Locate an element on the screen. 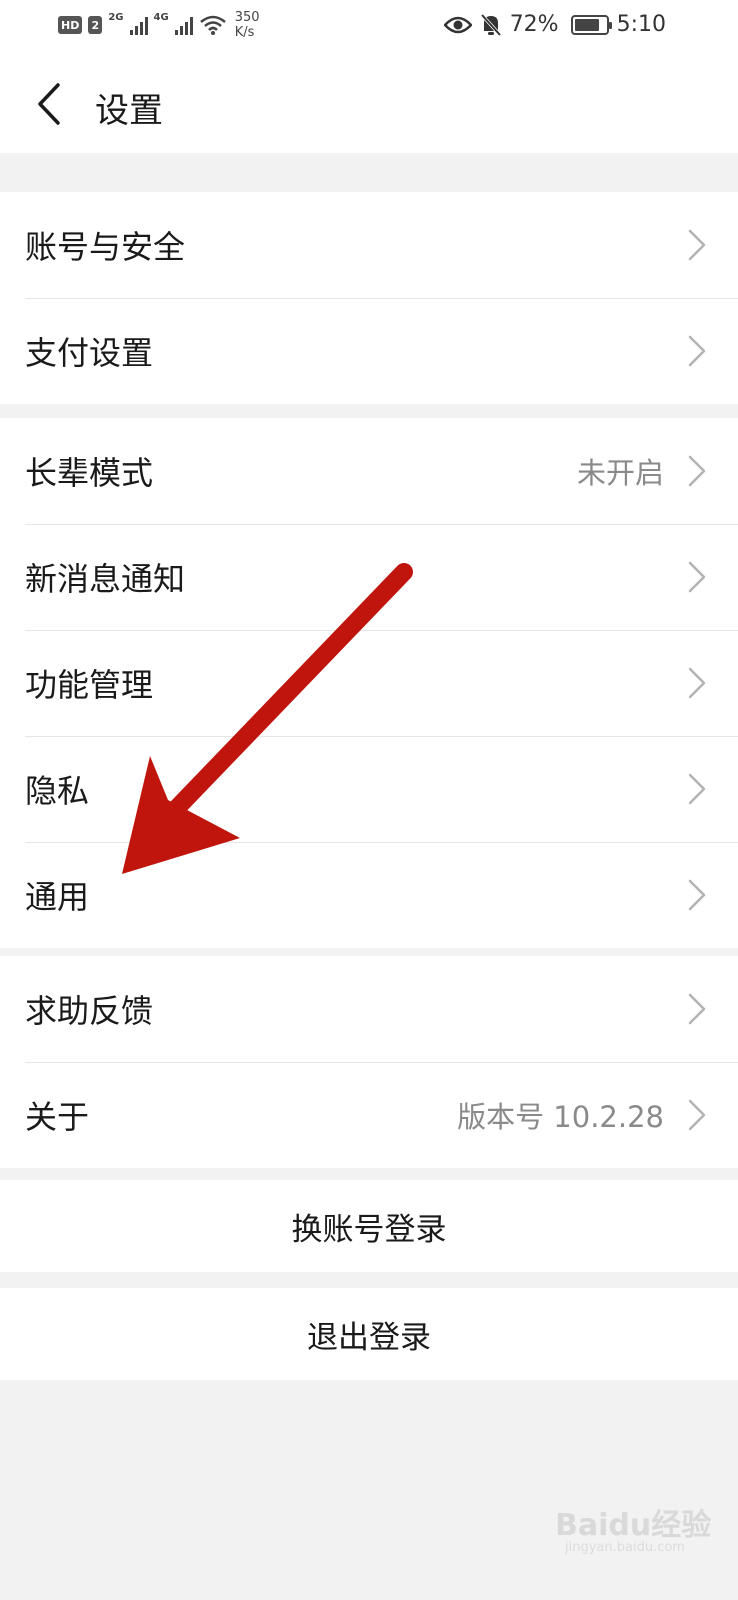 This screenshot has width=738, height=1600. sim2-badge: 2 is located at coordinates (95, 25).